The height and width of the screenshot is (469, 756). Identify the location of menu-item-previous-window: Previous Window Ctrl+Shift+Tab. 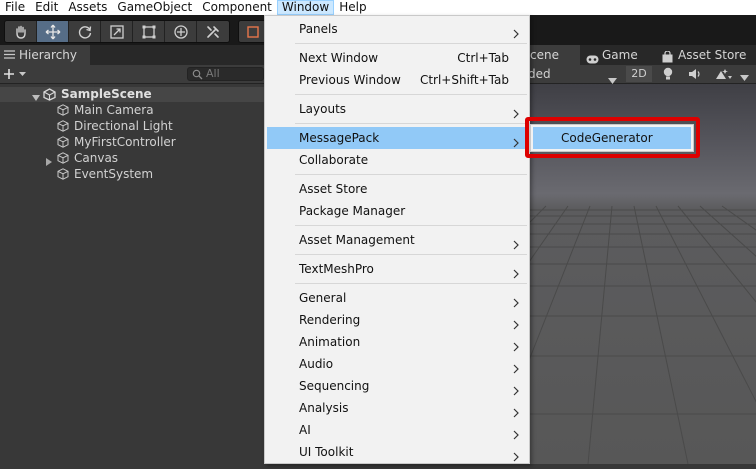
(397, 80).